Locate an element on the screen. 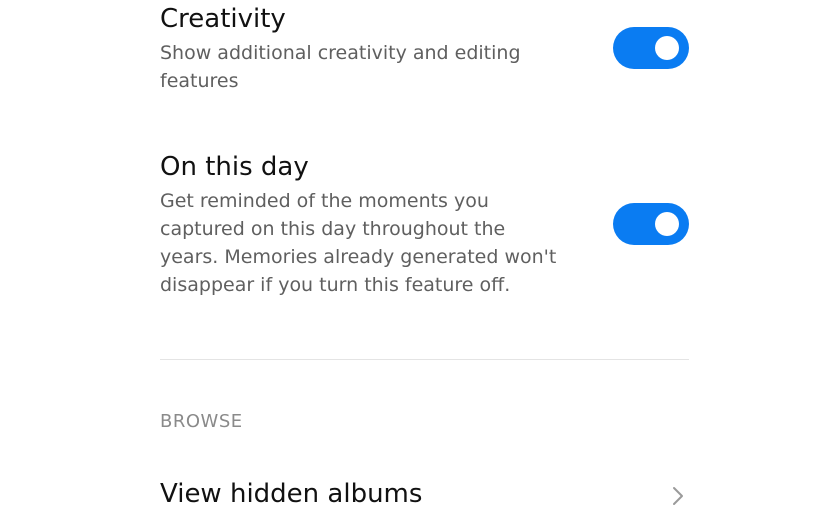  browse-section-header: BROWSE is located at coordinates (201, 421).